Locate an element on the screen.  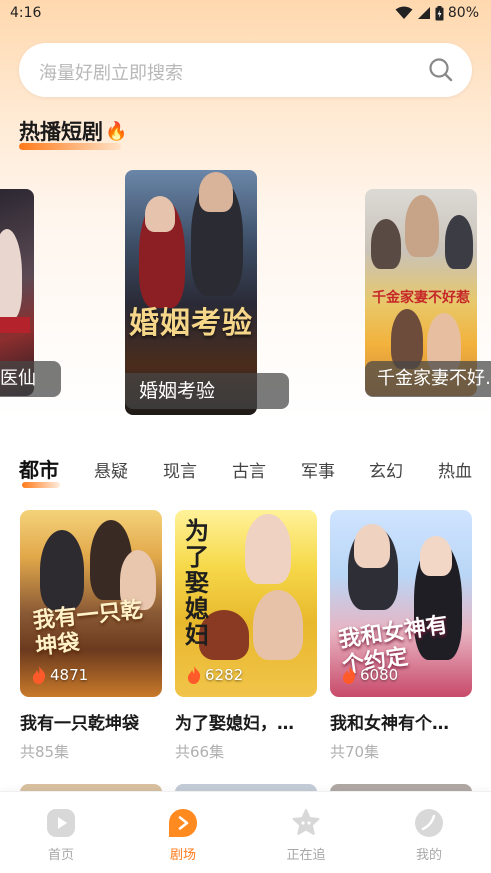
heat-row: 6282 is located at coordinates (215, 675).